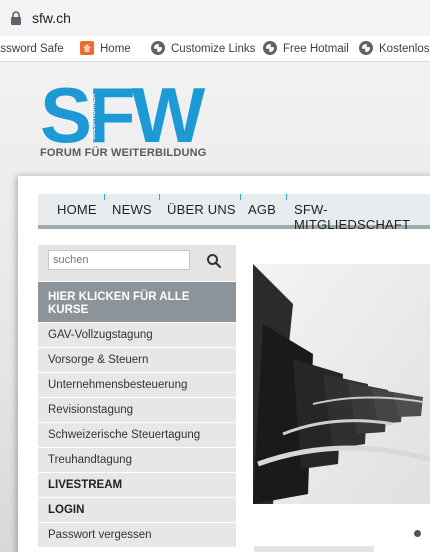 Image resolution: width=430 pixels, height=552 pixels. What do you see at coordinates (262, 209) in the screenshot?
I see `nav-agb: AGB` at bounding box center [262, 209].